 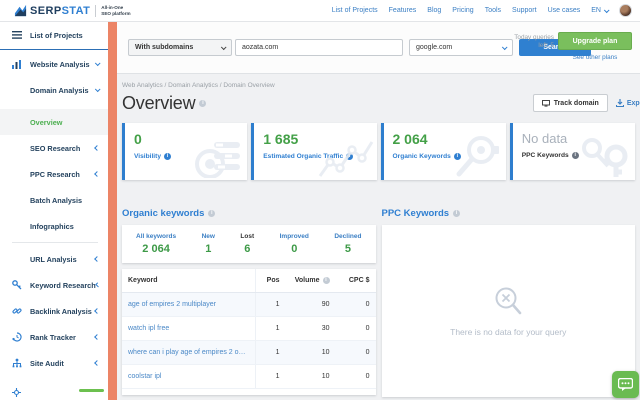 What do you see at coordinates (524, 10) in the screenshot?
I see `nav-support: Support` at bounding box center [524, 10].